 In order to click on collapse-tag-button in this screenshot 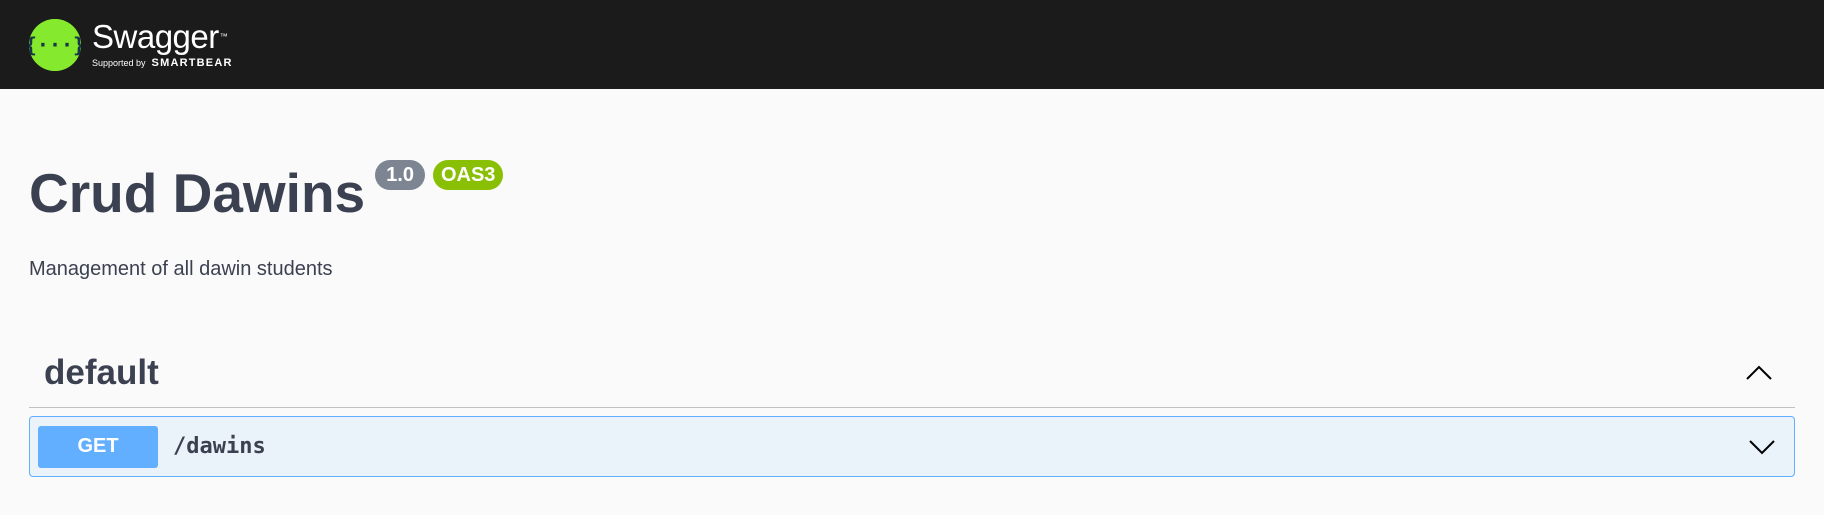, I will do `click(1759, 373)`.